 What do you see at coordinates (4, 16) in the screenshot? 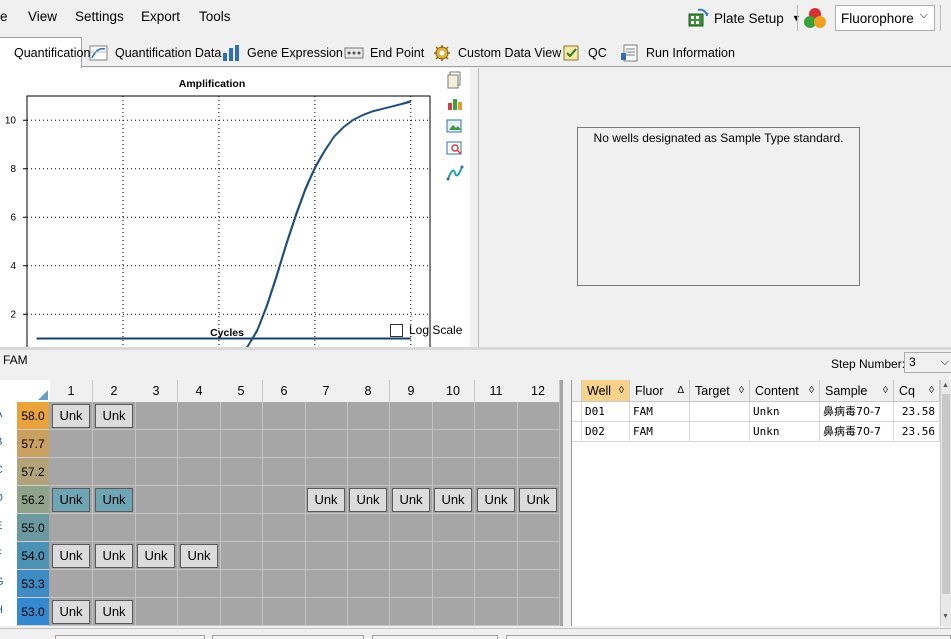
I see `menu-file: e` at bounding box center [4, 16].